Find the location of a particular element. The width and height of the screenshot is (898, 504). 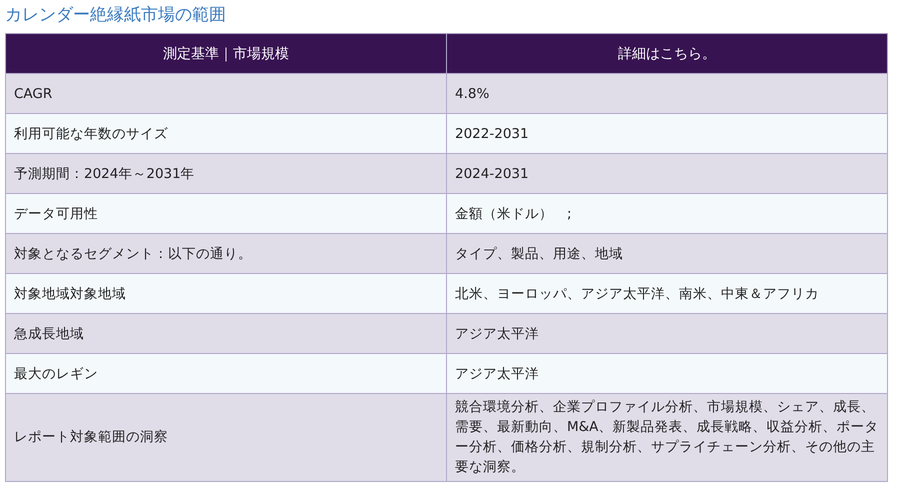

table-cell: 予測期間：2024年～2031年 is located at coordinates (226, 174).